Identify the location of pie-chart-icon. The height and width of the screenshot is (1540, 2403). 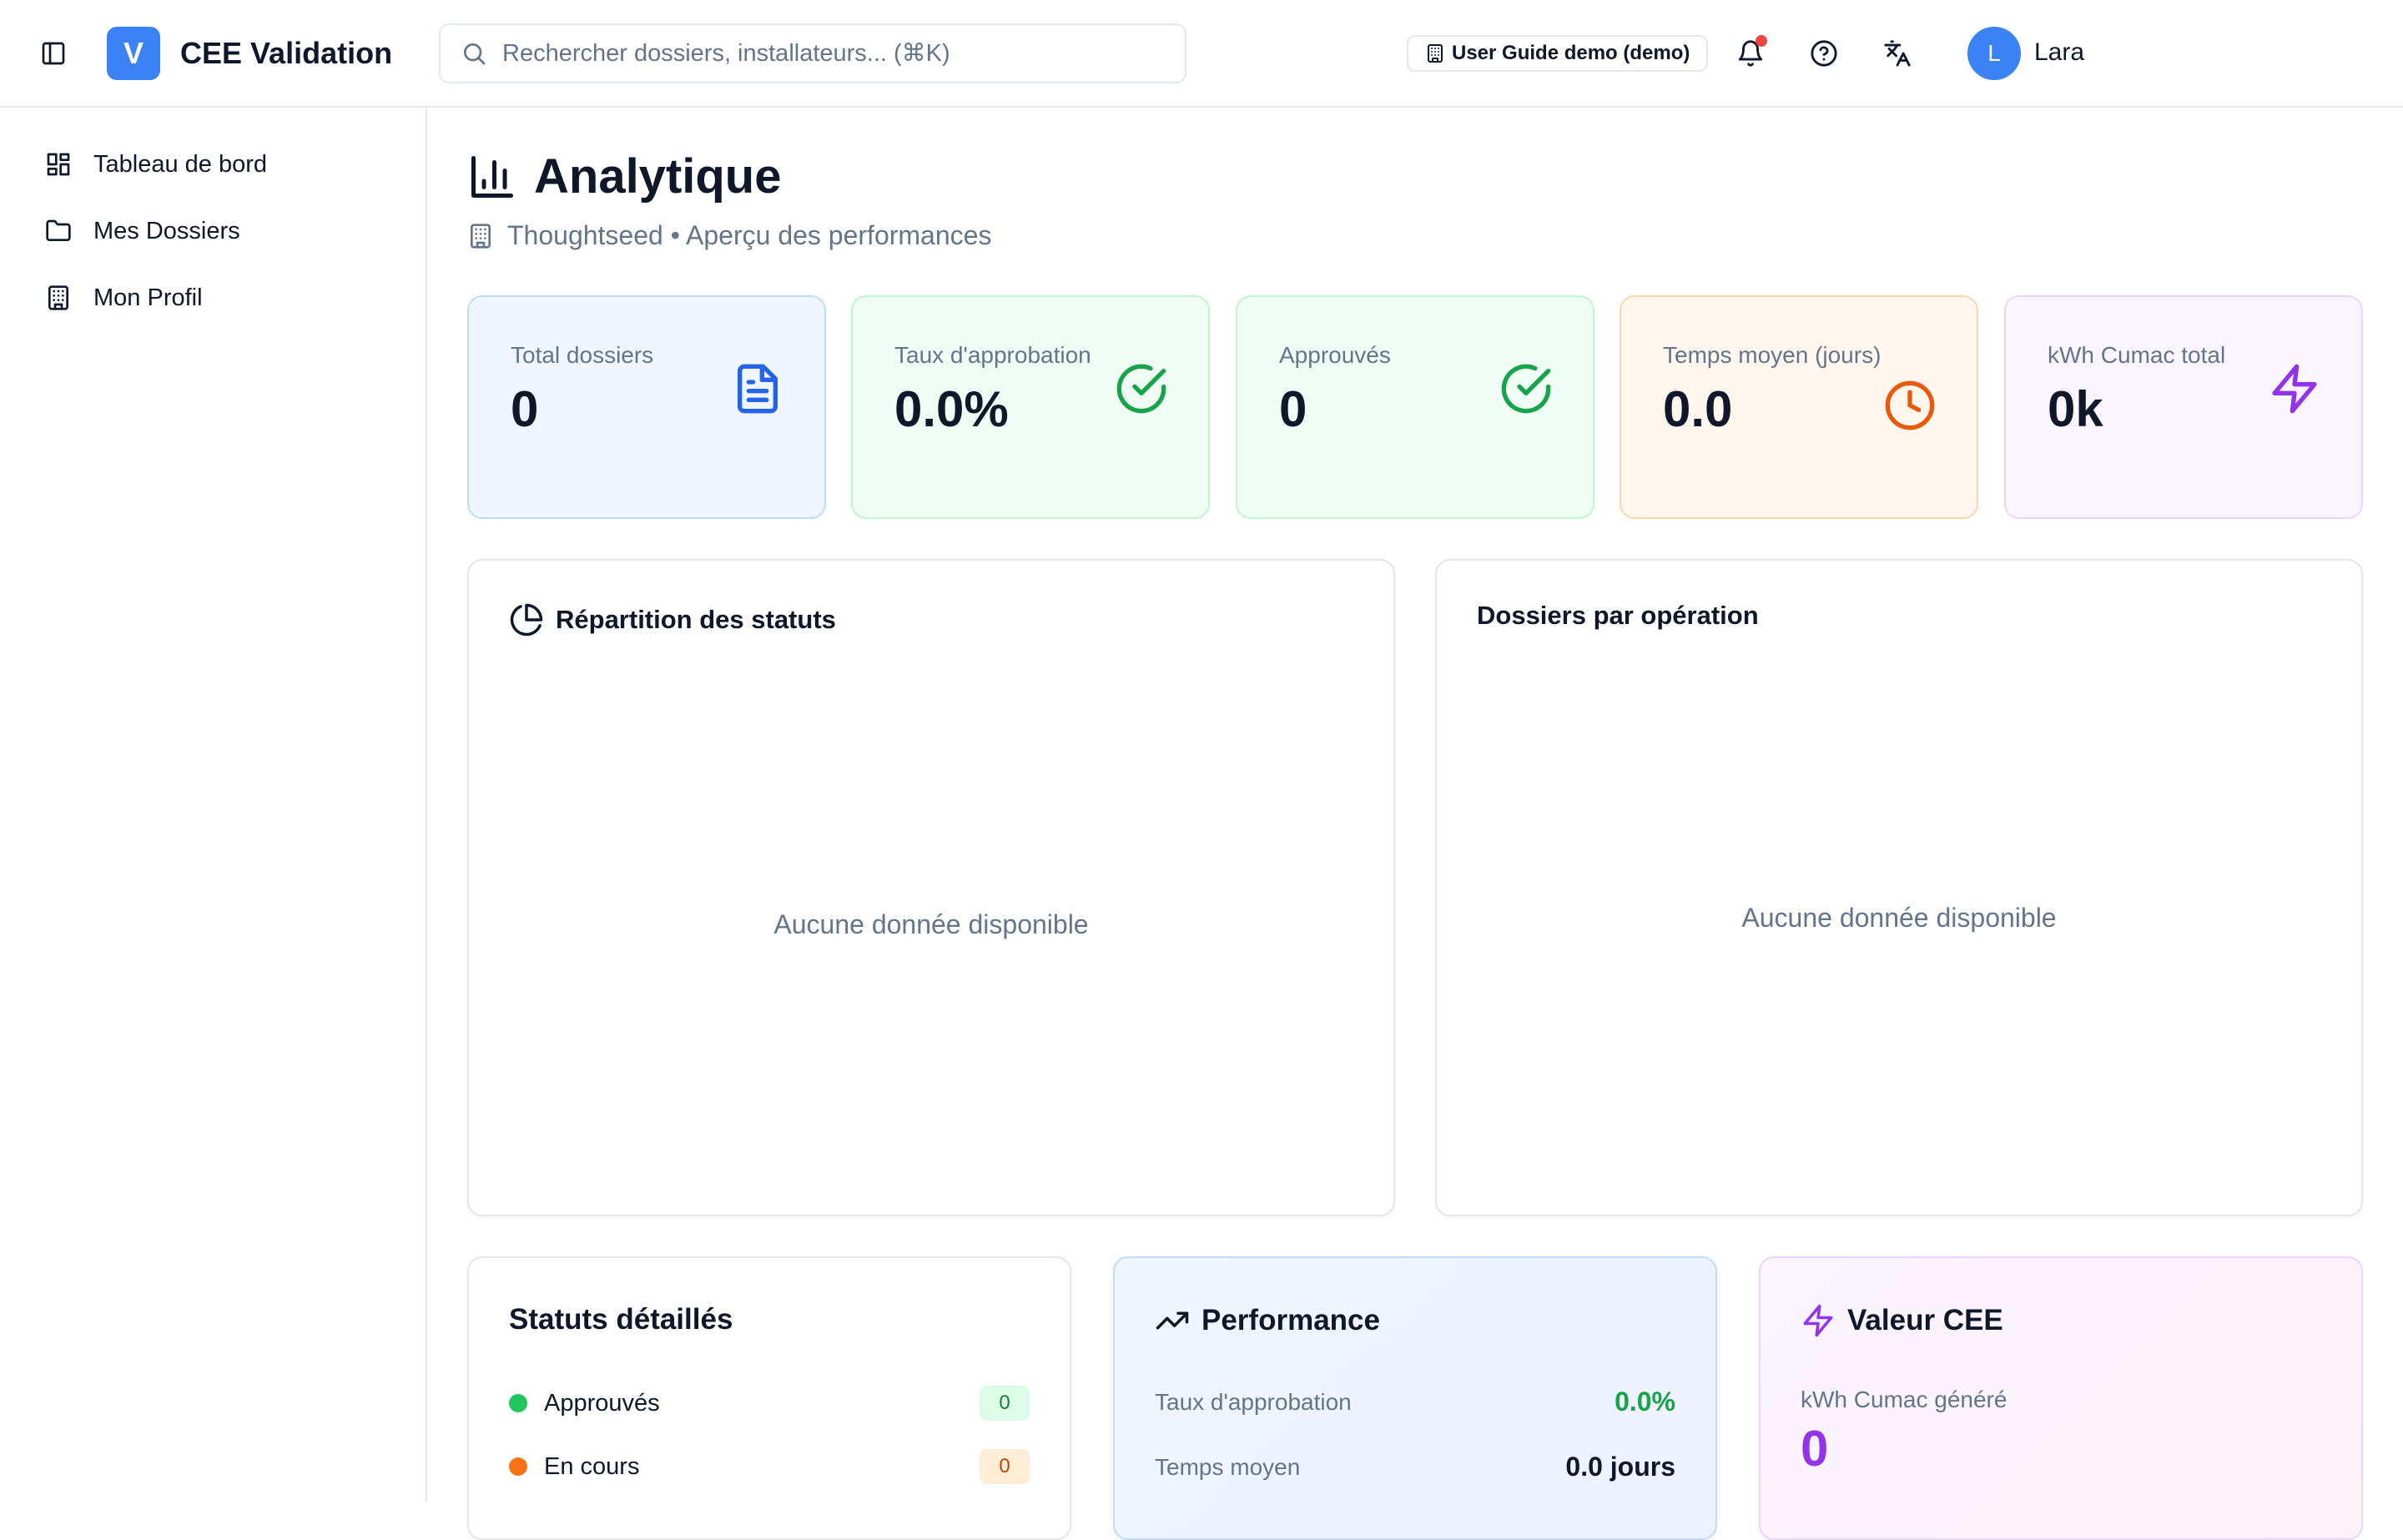
(526, 619).